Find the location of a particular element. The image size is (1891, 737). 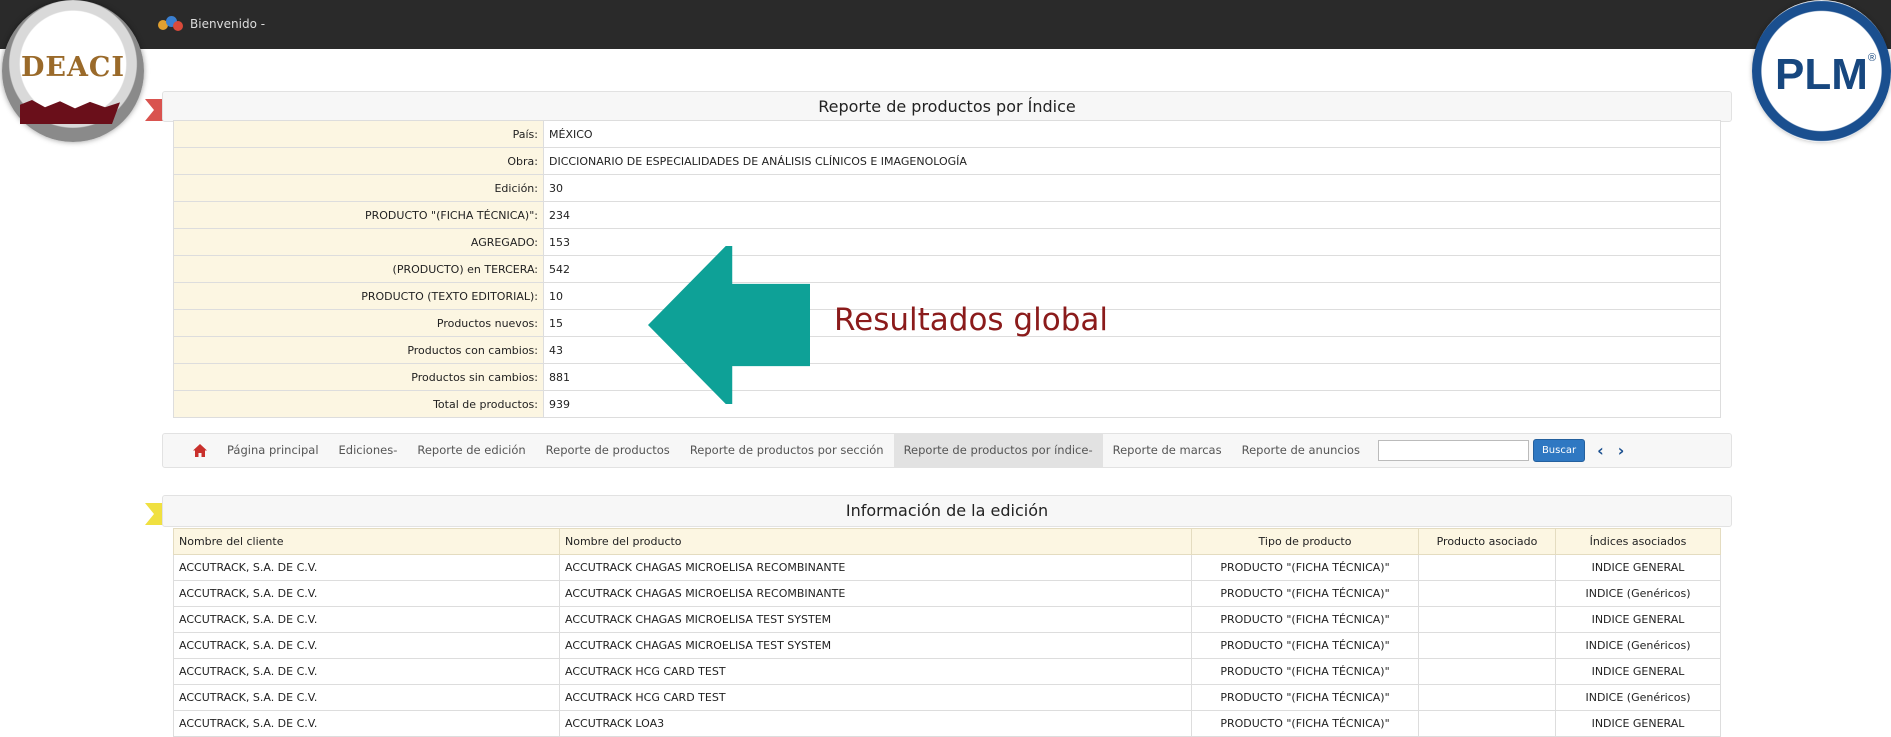

cell-producto: ACCUTRACK LOA3 is located at coordinates (875, 723).